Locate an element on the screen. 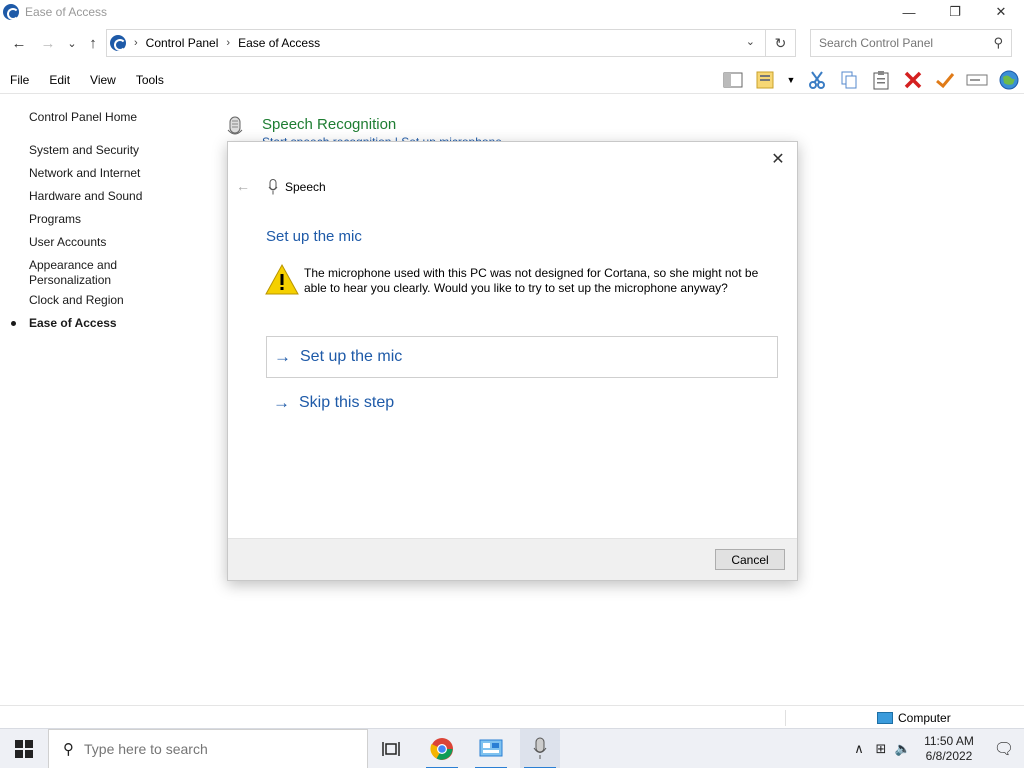 Image resolution: width=1024 pixels, height=768 pixels. search-input is located at coordinates (904, 43).